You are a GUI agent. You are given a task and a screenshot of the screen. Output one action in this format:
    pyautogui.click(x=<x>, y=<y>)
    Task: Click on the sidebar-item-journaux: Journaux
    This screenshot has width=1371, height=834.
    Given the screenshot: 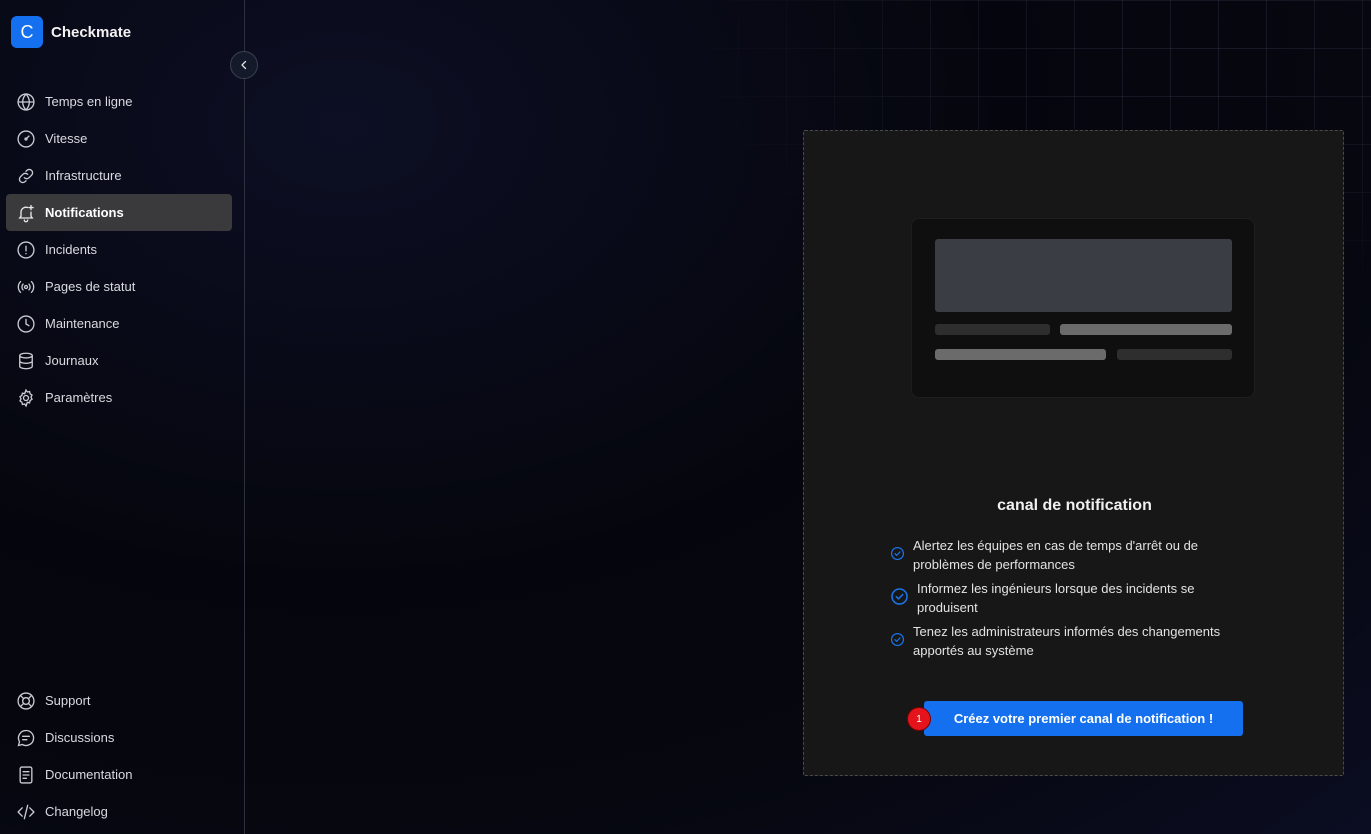 What is the action you would take?
    pyautogui.click(x=119, y=360)
    